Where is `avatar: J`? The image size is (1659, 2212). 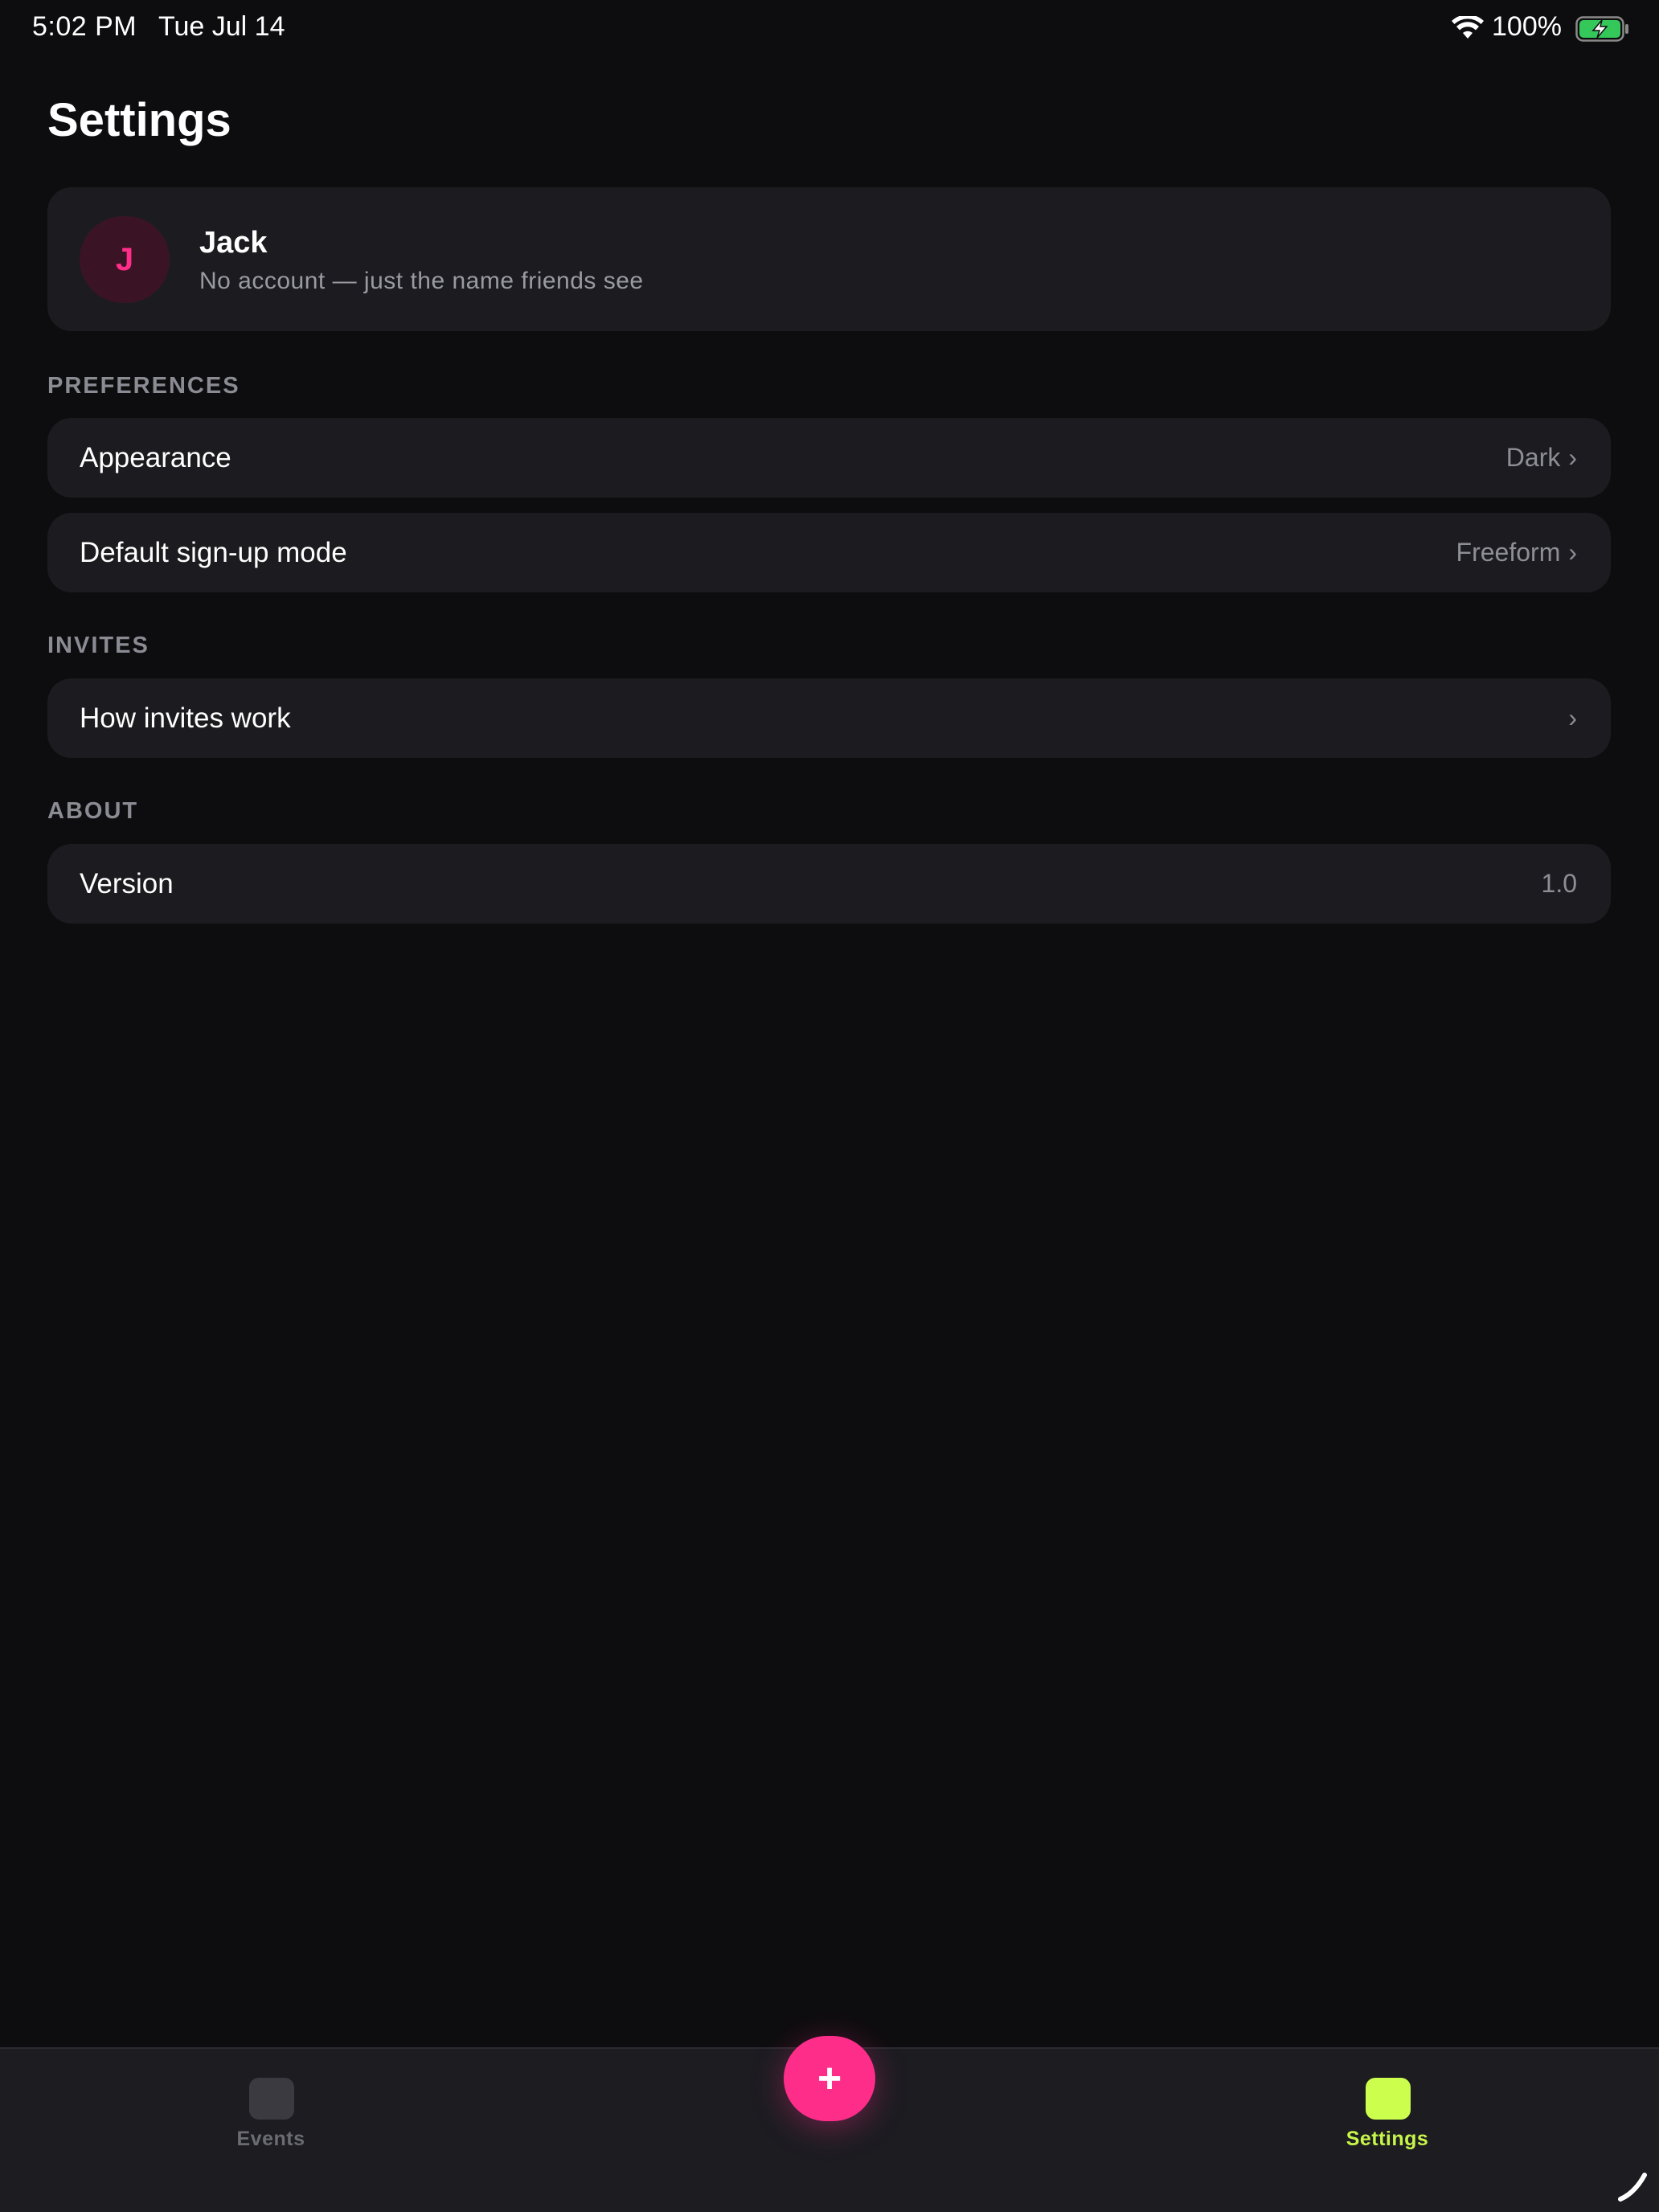 avatar: J is located at coordinates (125, 259).